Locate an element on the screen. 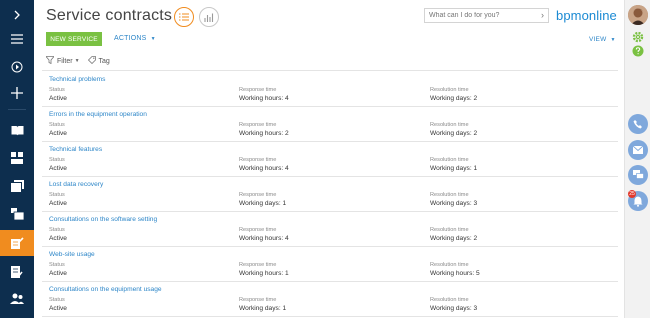 The height and width of the screenshot is (318, 650). resolution-time-value: Working hours: 5 is located at coordinates (455, 273).